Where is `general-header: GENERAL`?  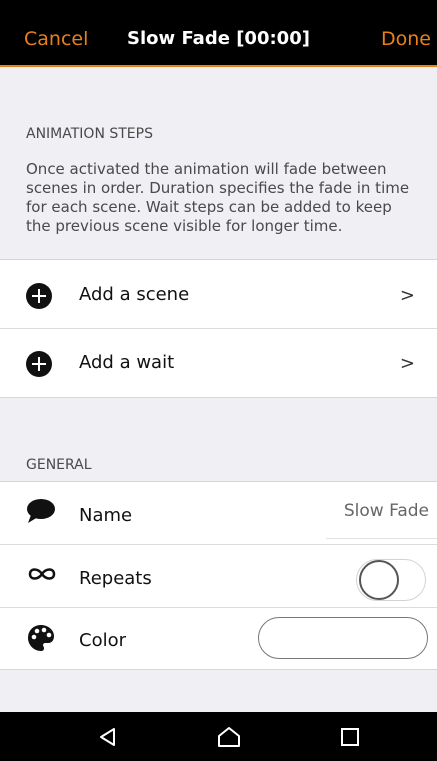
general-header: GENERAL is located at coordinates (59, 465).